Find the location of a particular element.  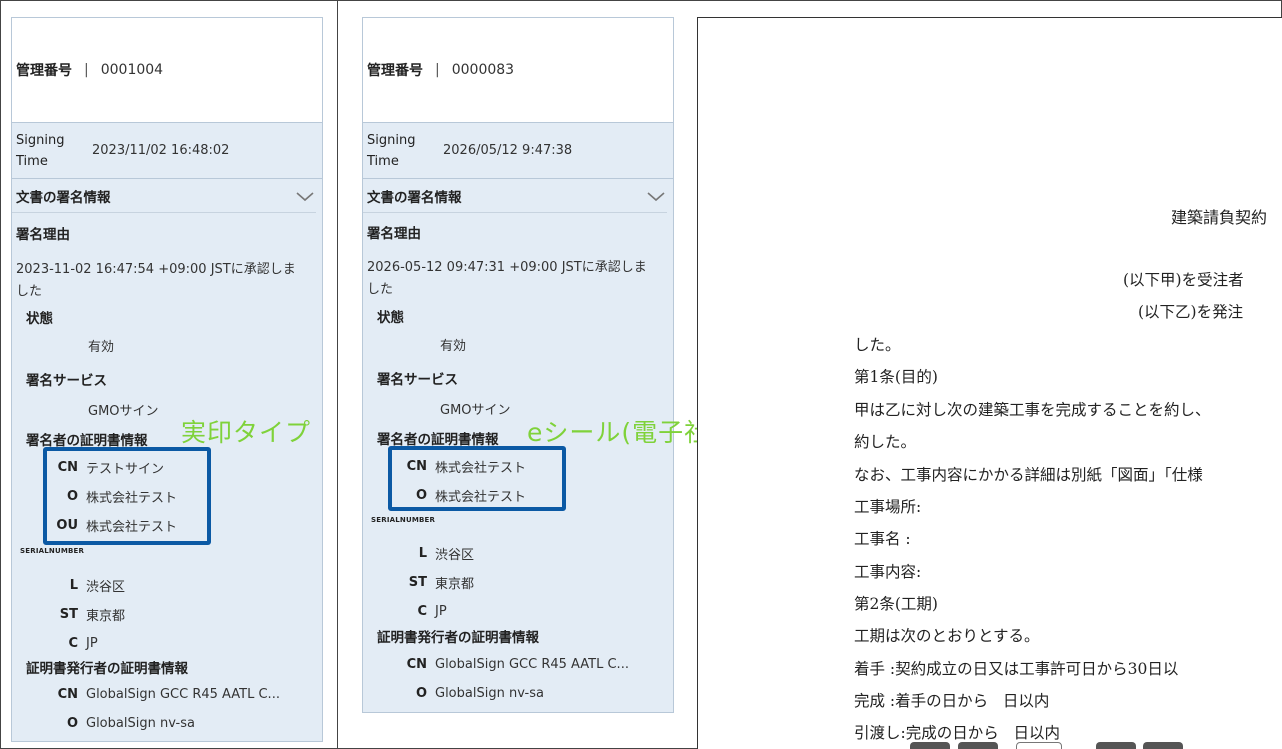

document-line: 引渡し:完成の日から 日以内 is located at coordinates (957, 733).